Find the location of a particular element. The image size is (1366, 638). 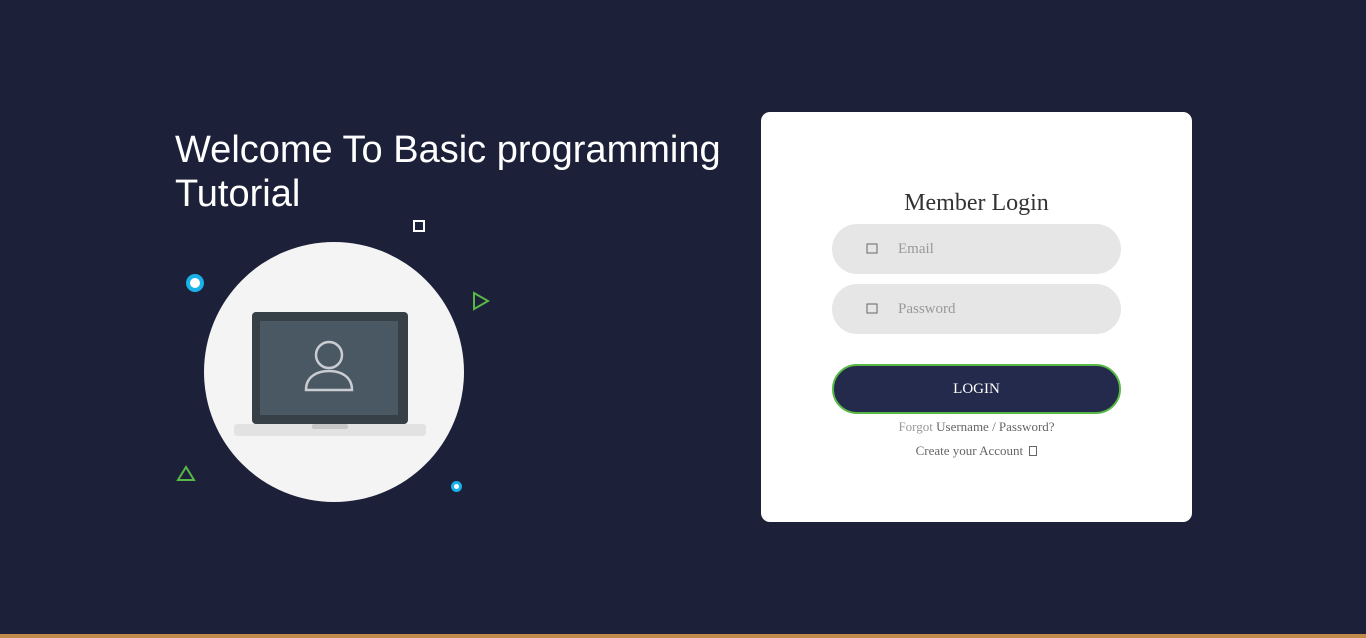

envelope-icon is located at coordinates (872, 248).